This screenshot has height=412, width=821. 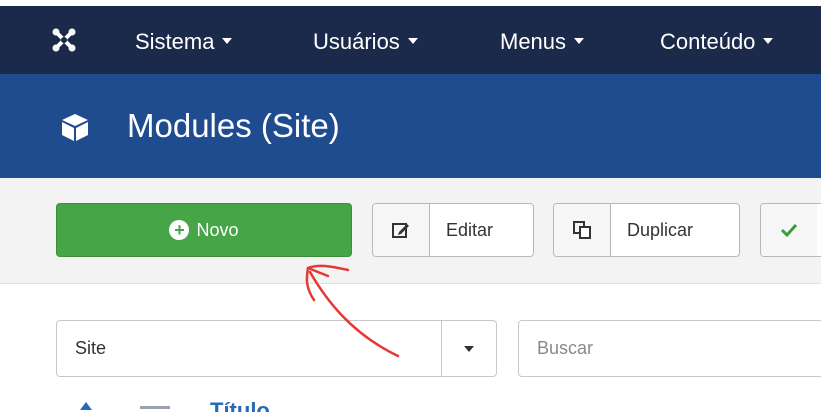 I want to click on check-icon, so click(x=789, y=230).